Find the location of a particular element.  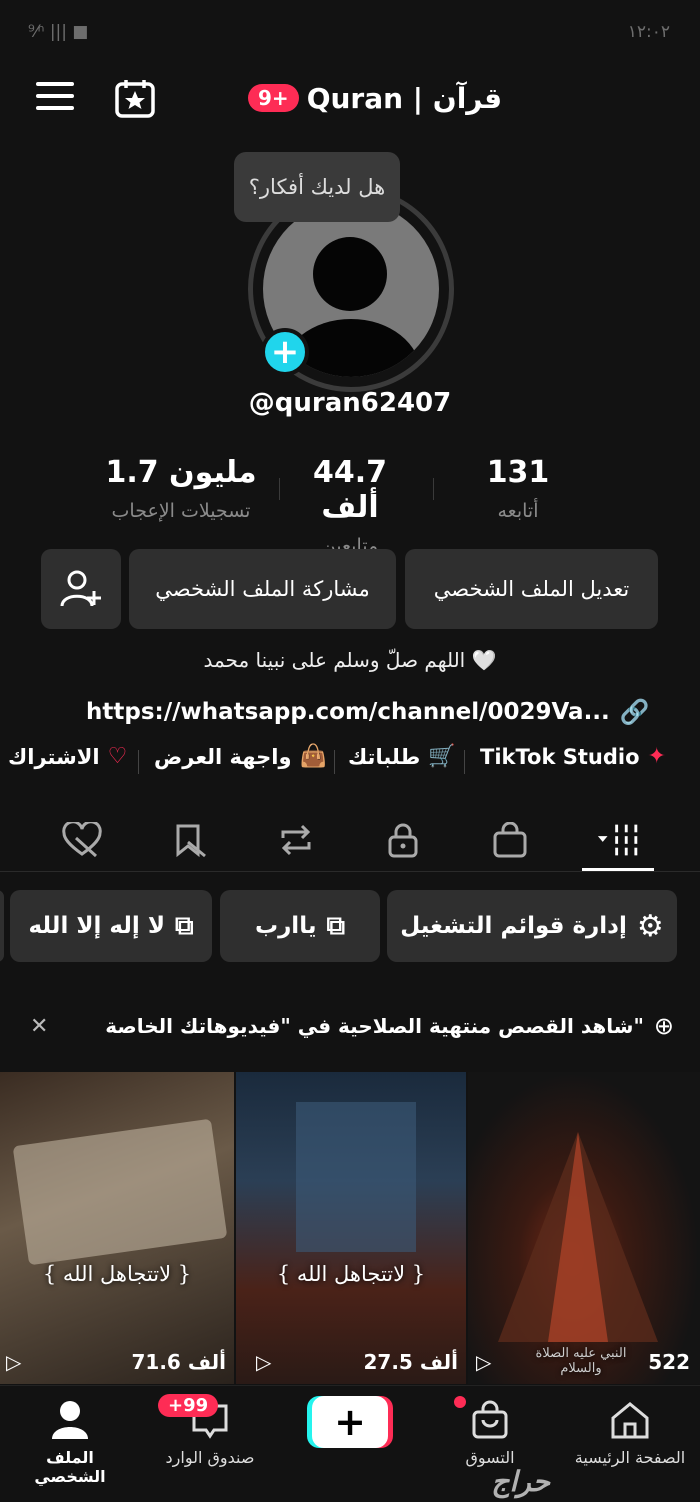

user-star-icon: ✦ is located at coordinates (656, 756).